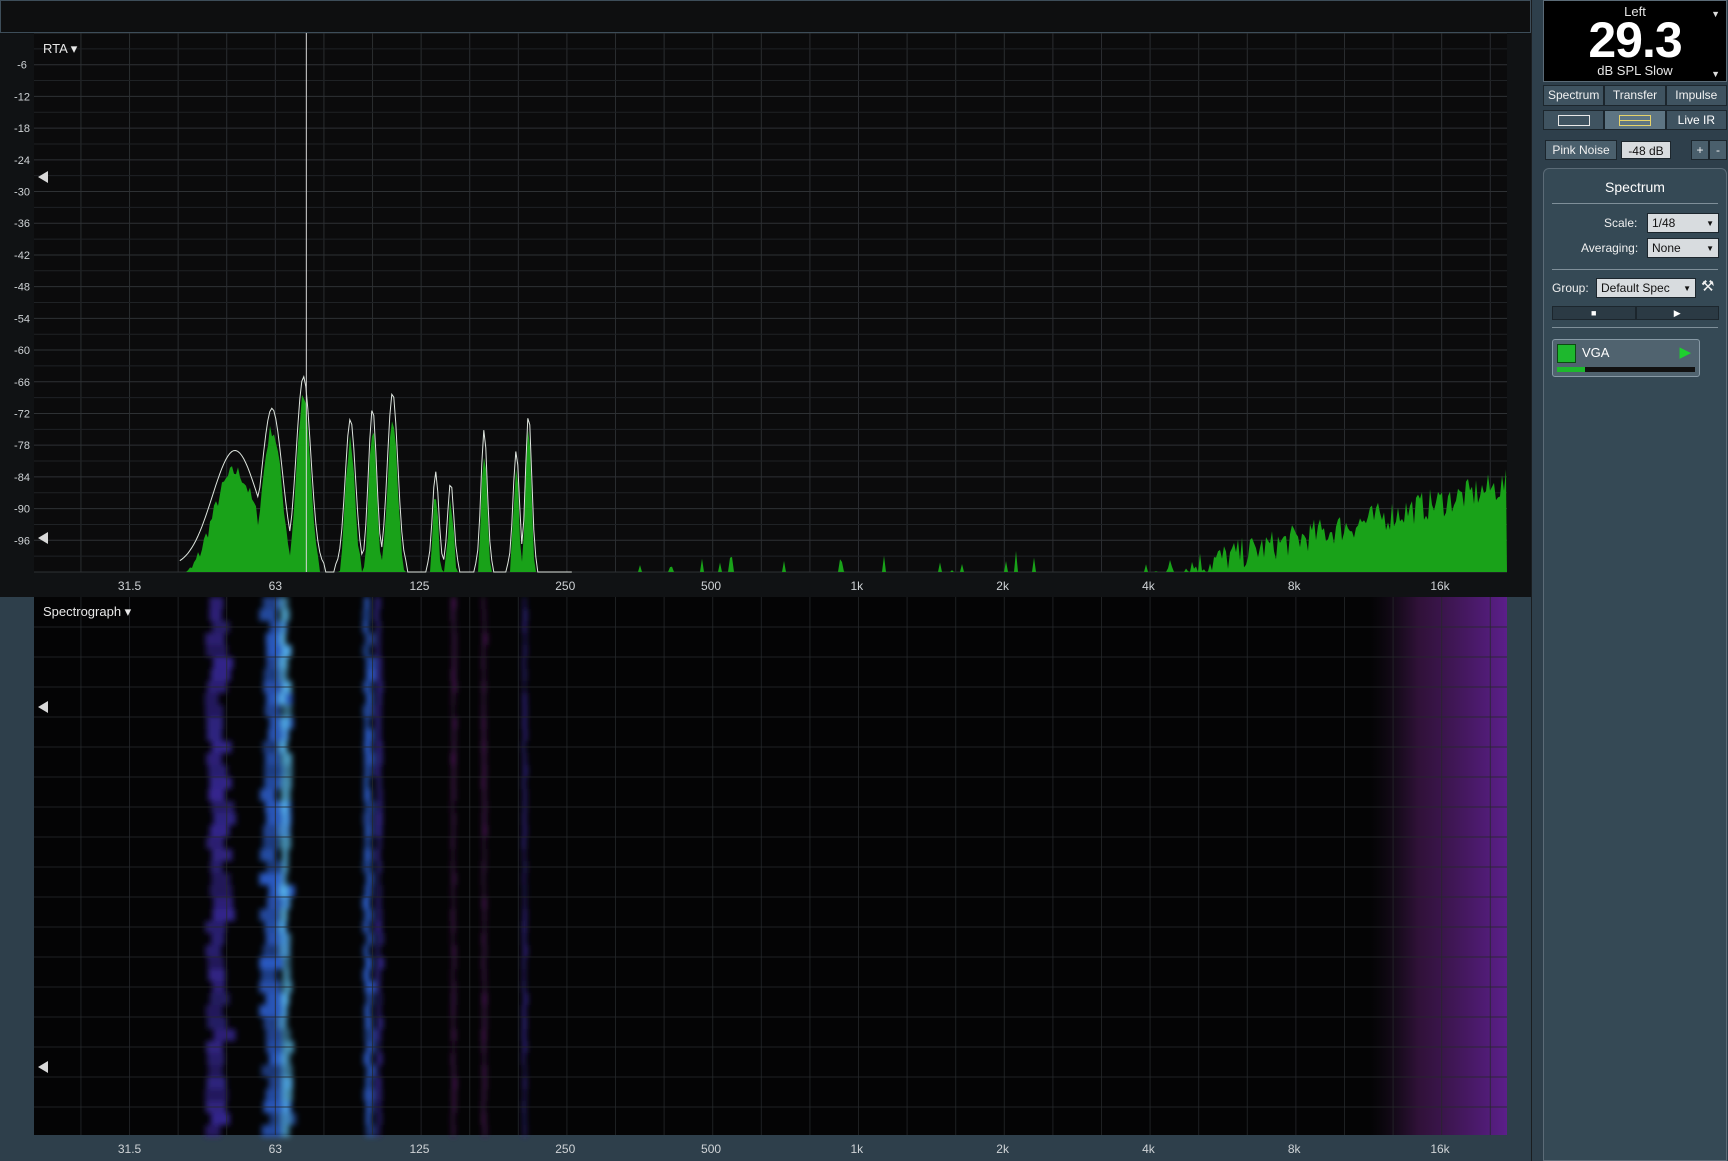 The height and width of the screenshot is (1161, 1728). I want to click on level-decrease-button: -, so click(1718, 150).